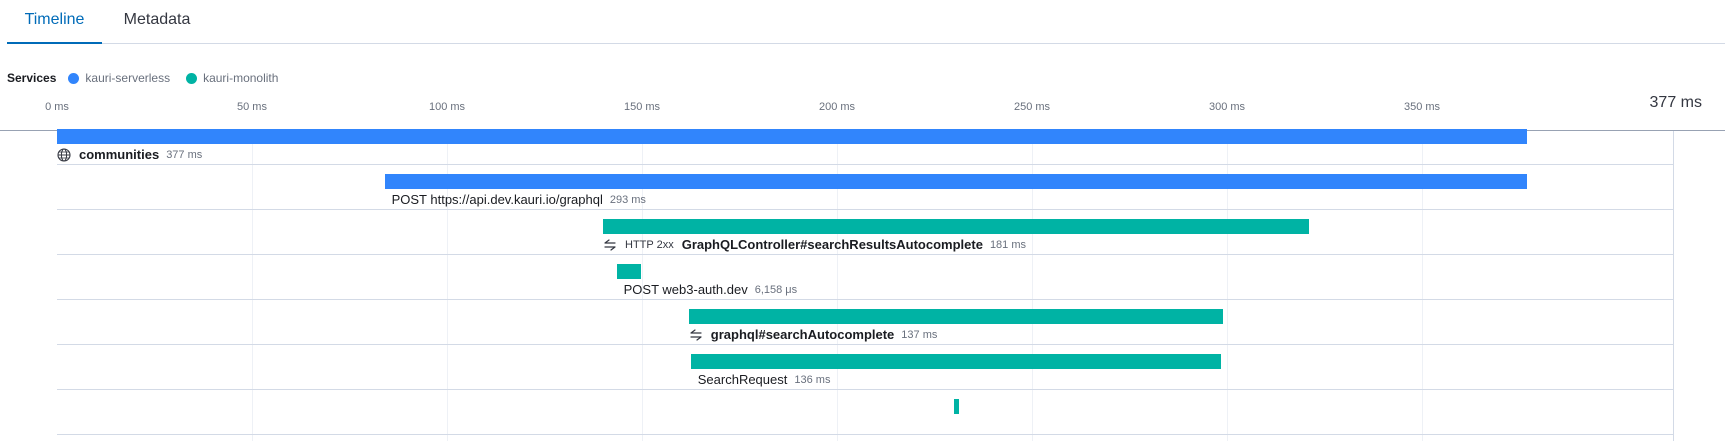  Describe the element at coordinates (157, 21) in the screenshot. I see `tab-metadata: Metadata` at that location.